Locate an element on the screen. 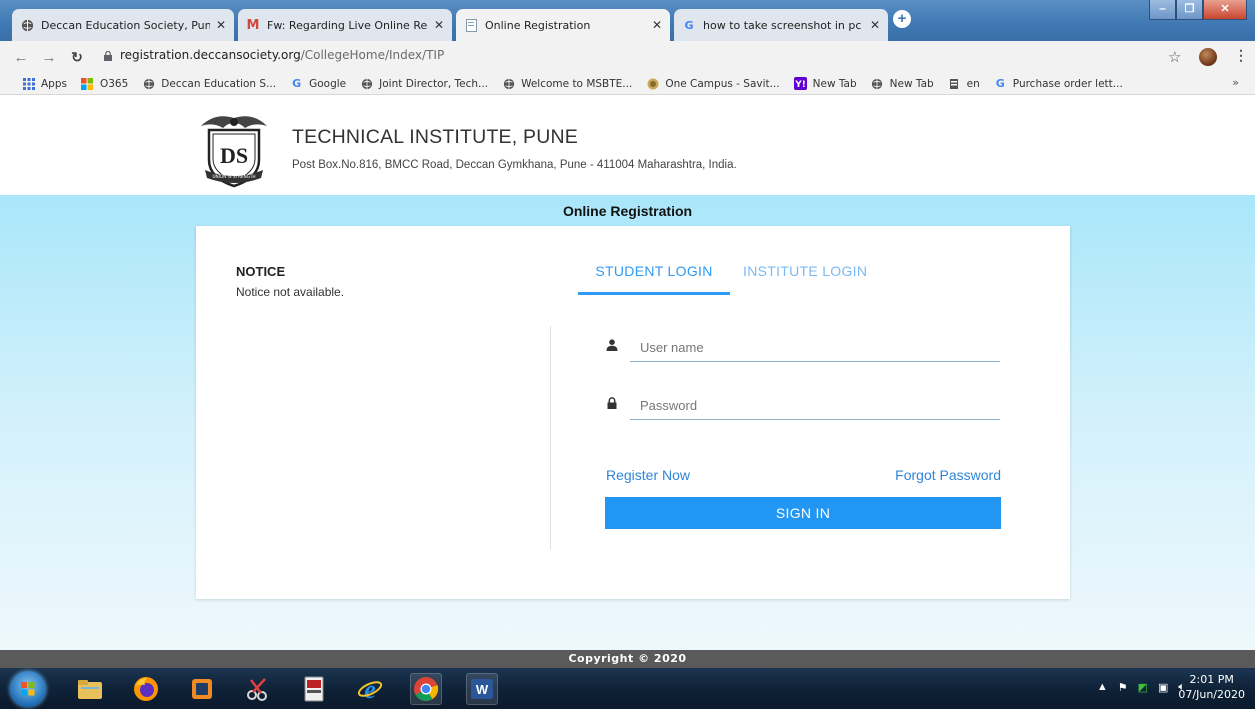 The height and width of the screenshot is (709, 1255). password-input is located at coordinates (815, 406).